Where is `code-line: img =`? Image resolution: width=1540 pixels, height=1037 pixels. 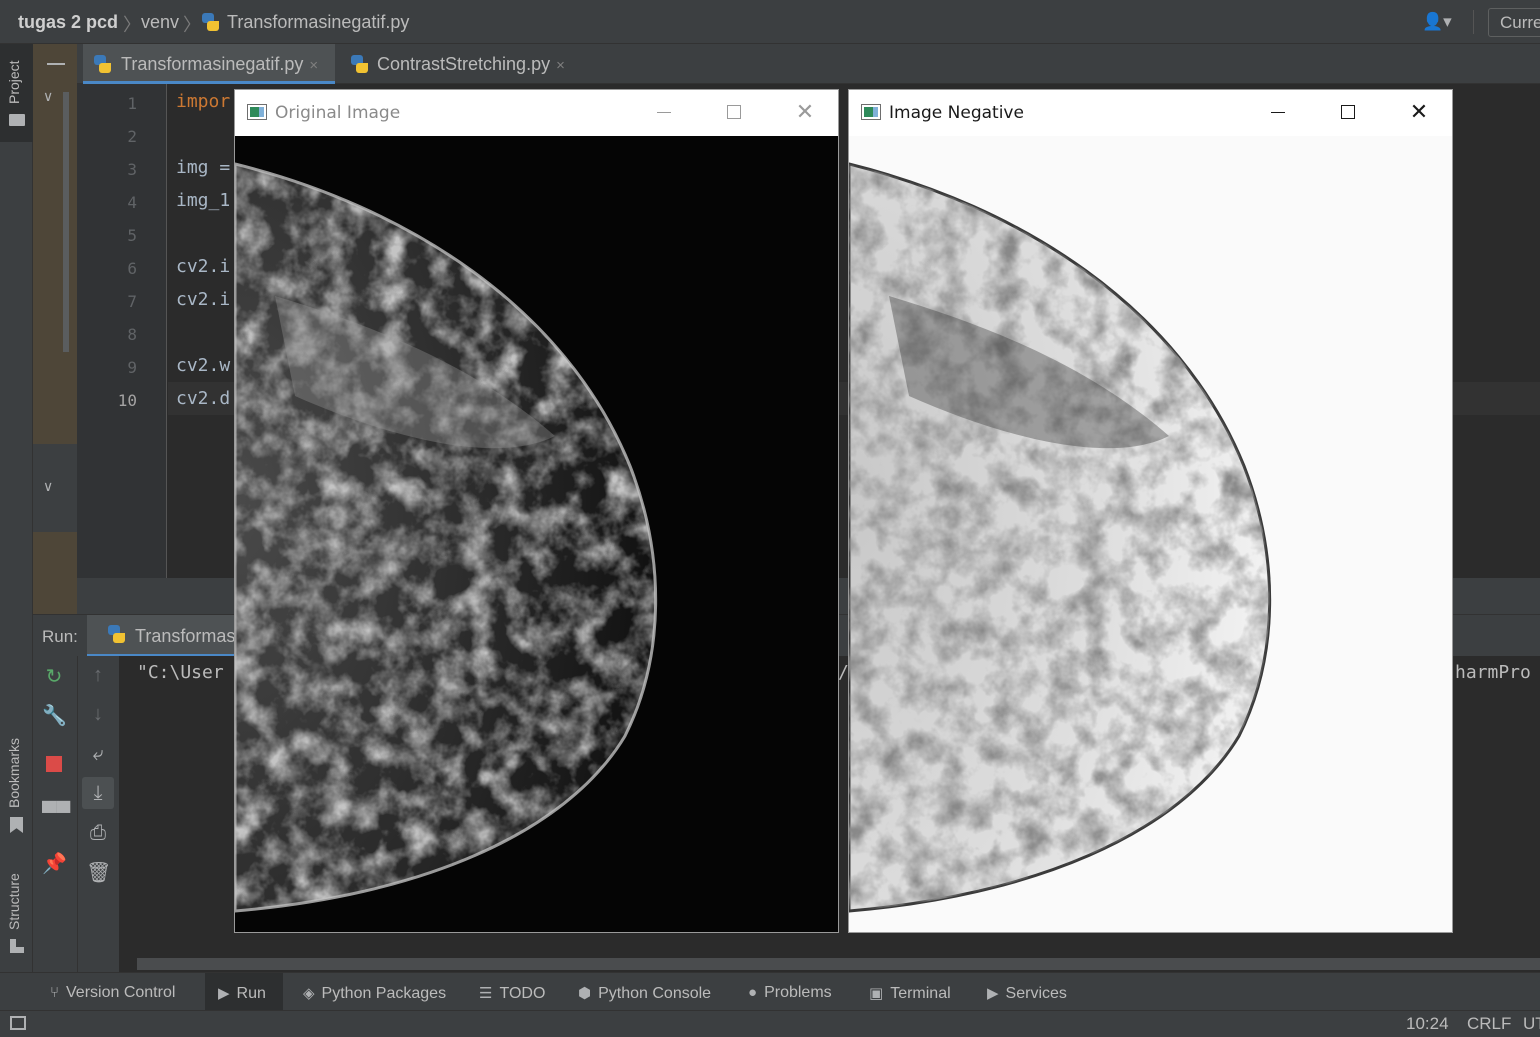 code-line: img = is located at coordinates (203, 167).